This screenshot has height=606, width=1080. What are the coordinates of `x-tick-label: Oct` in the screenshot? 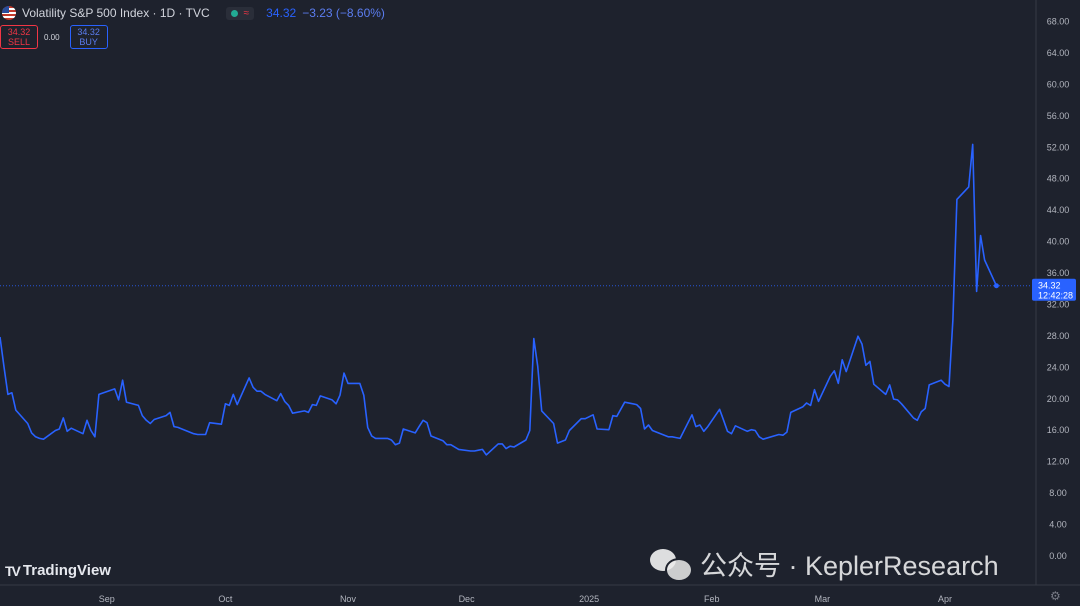 It's located at (225, 599).